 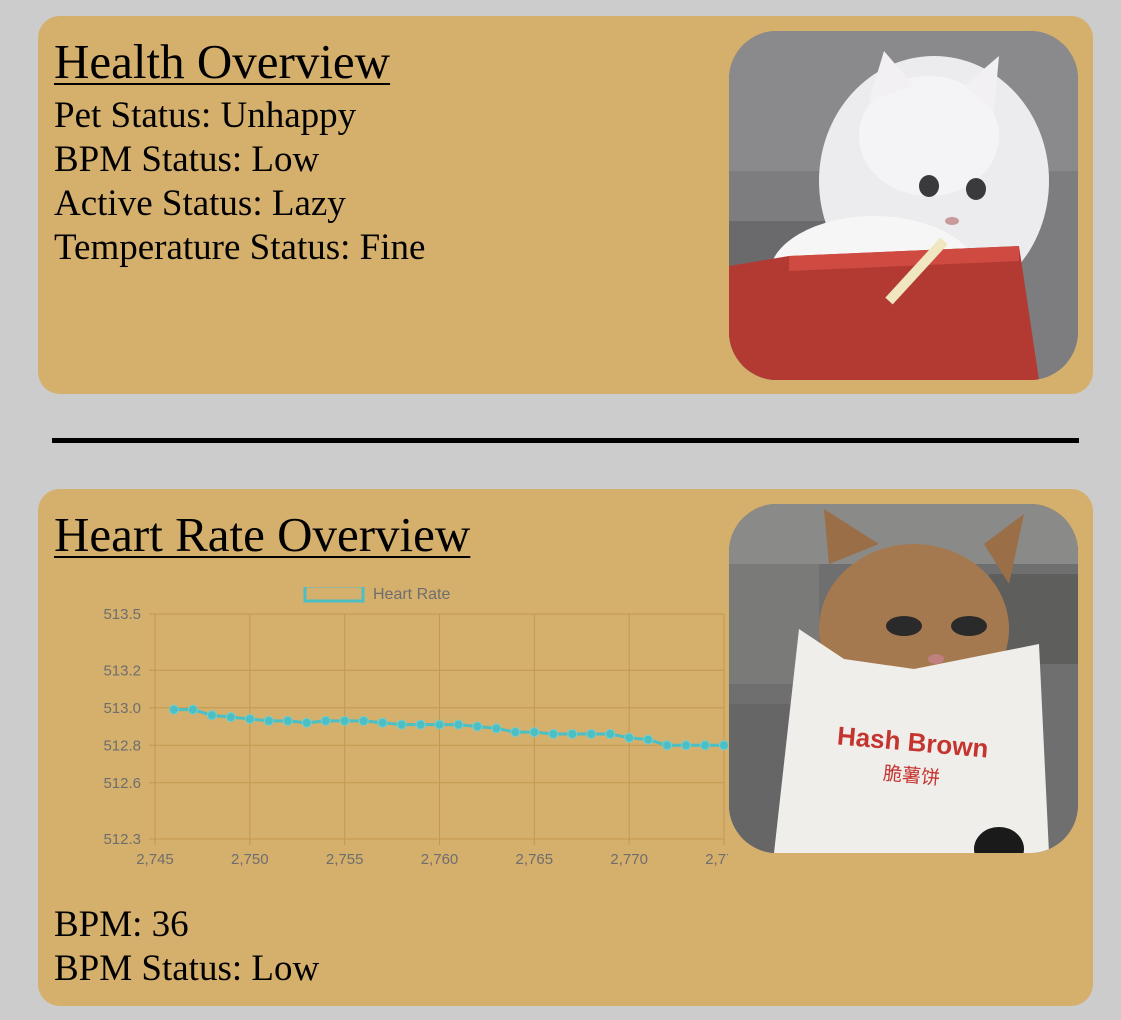 What do you see at coordinates (440, 859) in the screenshot?
I see `x-tick-label: 2,760` at bounding box center [440, 859].